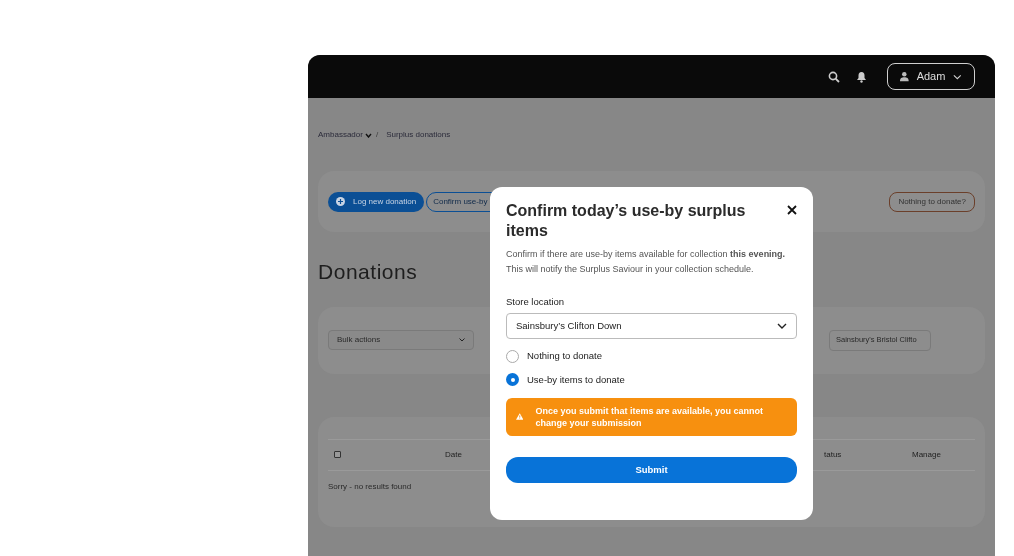 The height and width of the screenshot is (556, 1014). I want to click on bell-icon, so click(861, 76).